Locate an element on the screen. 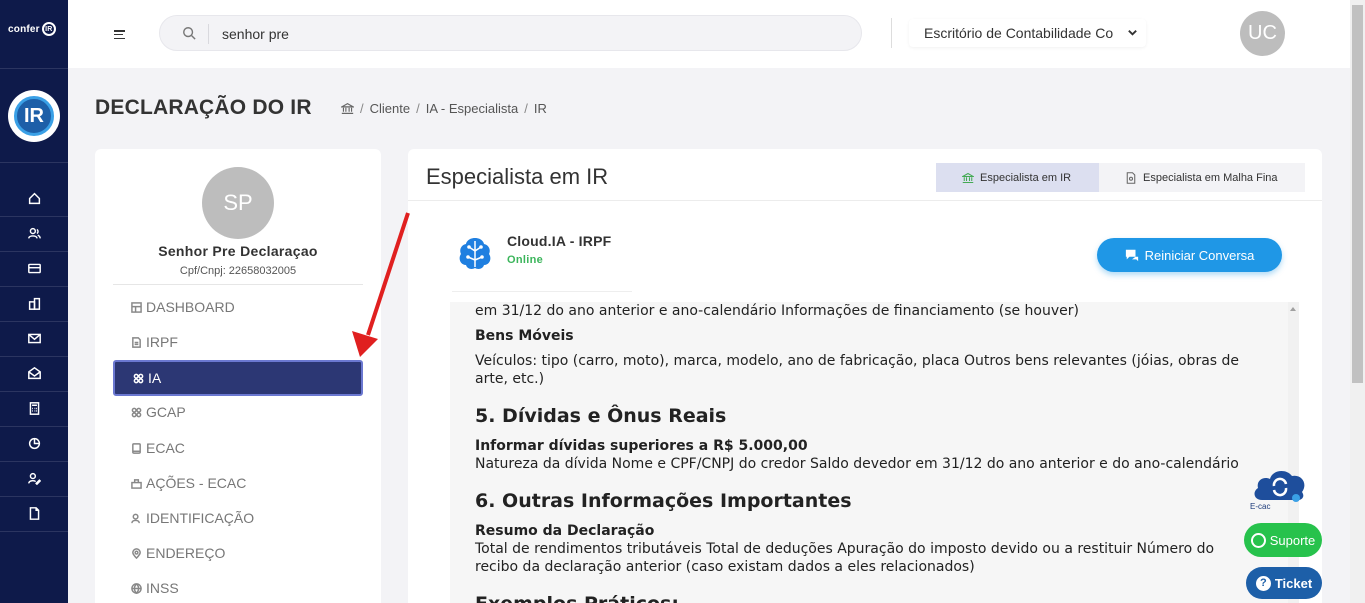 The height and width of the screenshot is (603, 1365). header-separator is located at coordinates (891, 33).